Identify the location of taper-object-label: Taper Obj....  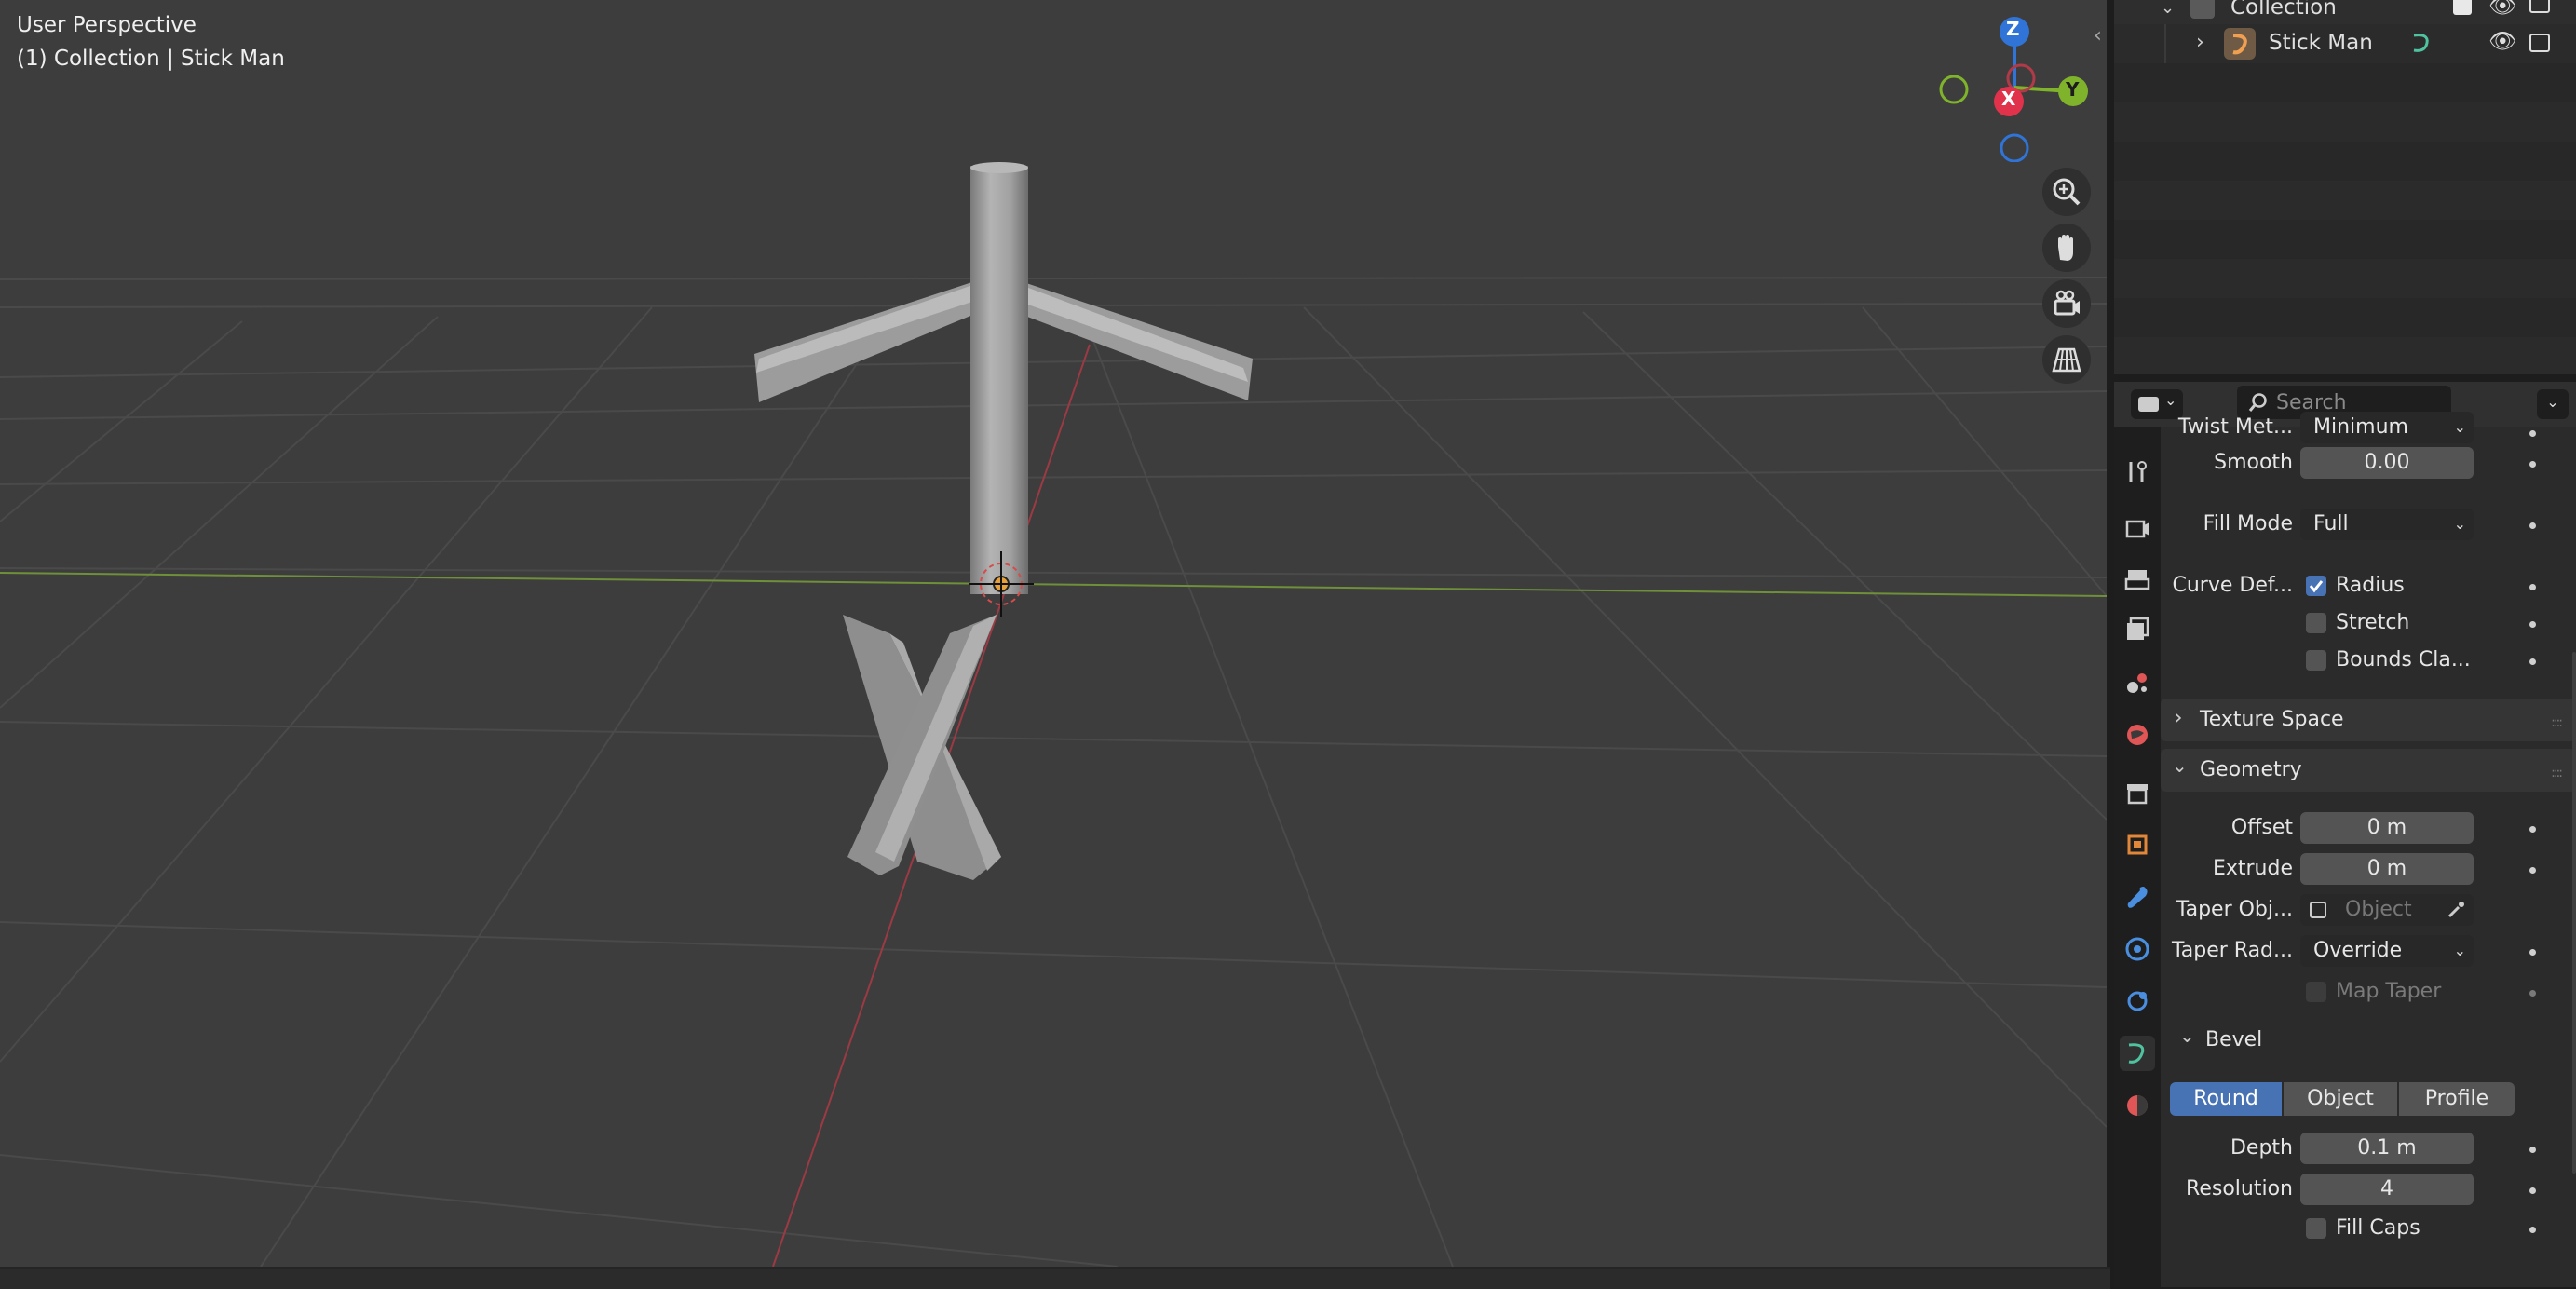
(2234, 910).